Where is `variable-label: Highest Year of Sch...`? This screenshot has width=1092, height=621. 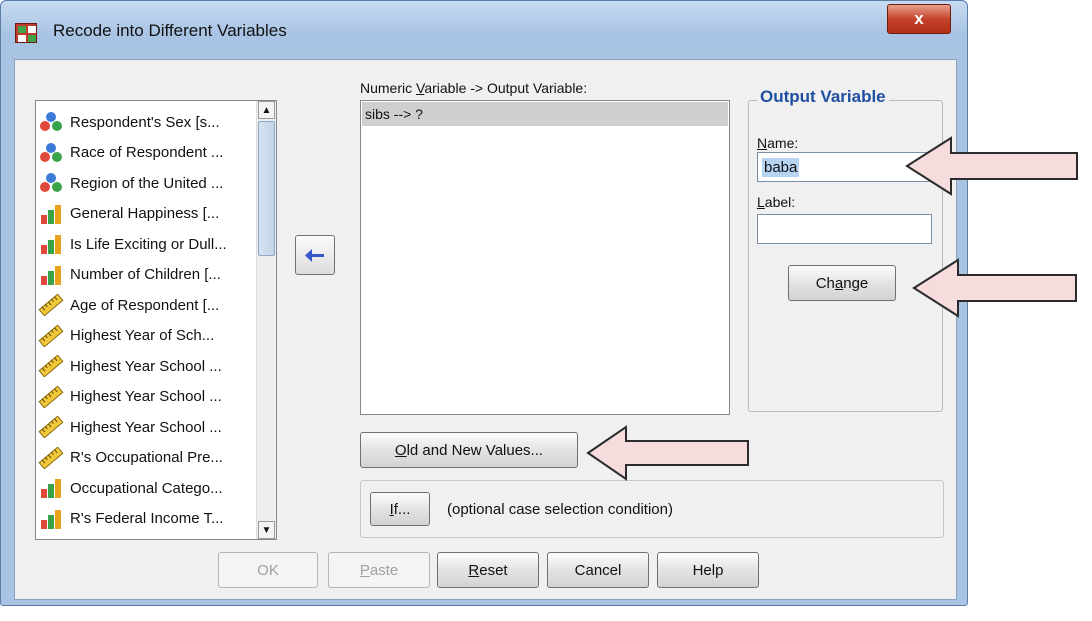
variable-label: Highest Year of Sch... is located at coordinates (142, 335).